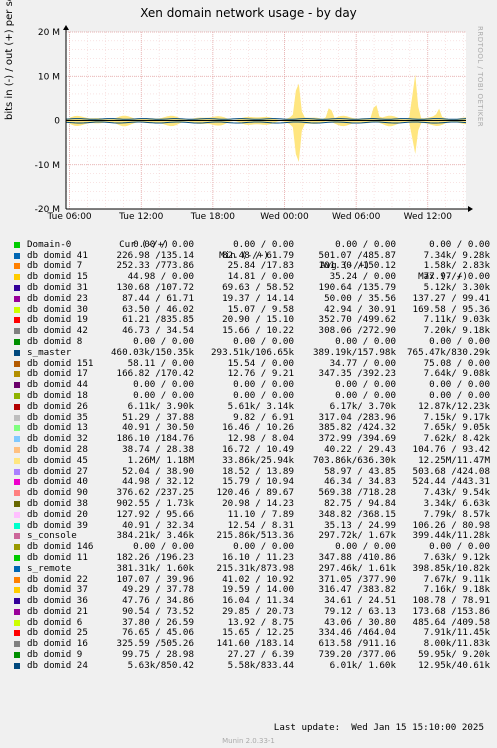 The width and height of the screenshot is (497, 748). Describe the element at coordinates (155, 514) in the screenshot. I see `legend-cur: 127.92 / 95.66` at that location.